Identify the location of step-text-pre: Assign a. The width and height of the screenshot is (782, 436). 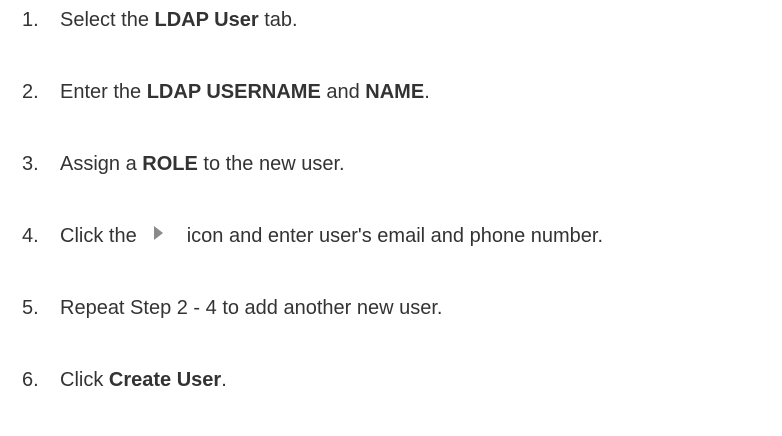
(101, 164).